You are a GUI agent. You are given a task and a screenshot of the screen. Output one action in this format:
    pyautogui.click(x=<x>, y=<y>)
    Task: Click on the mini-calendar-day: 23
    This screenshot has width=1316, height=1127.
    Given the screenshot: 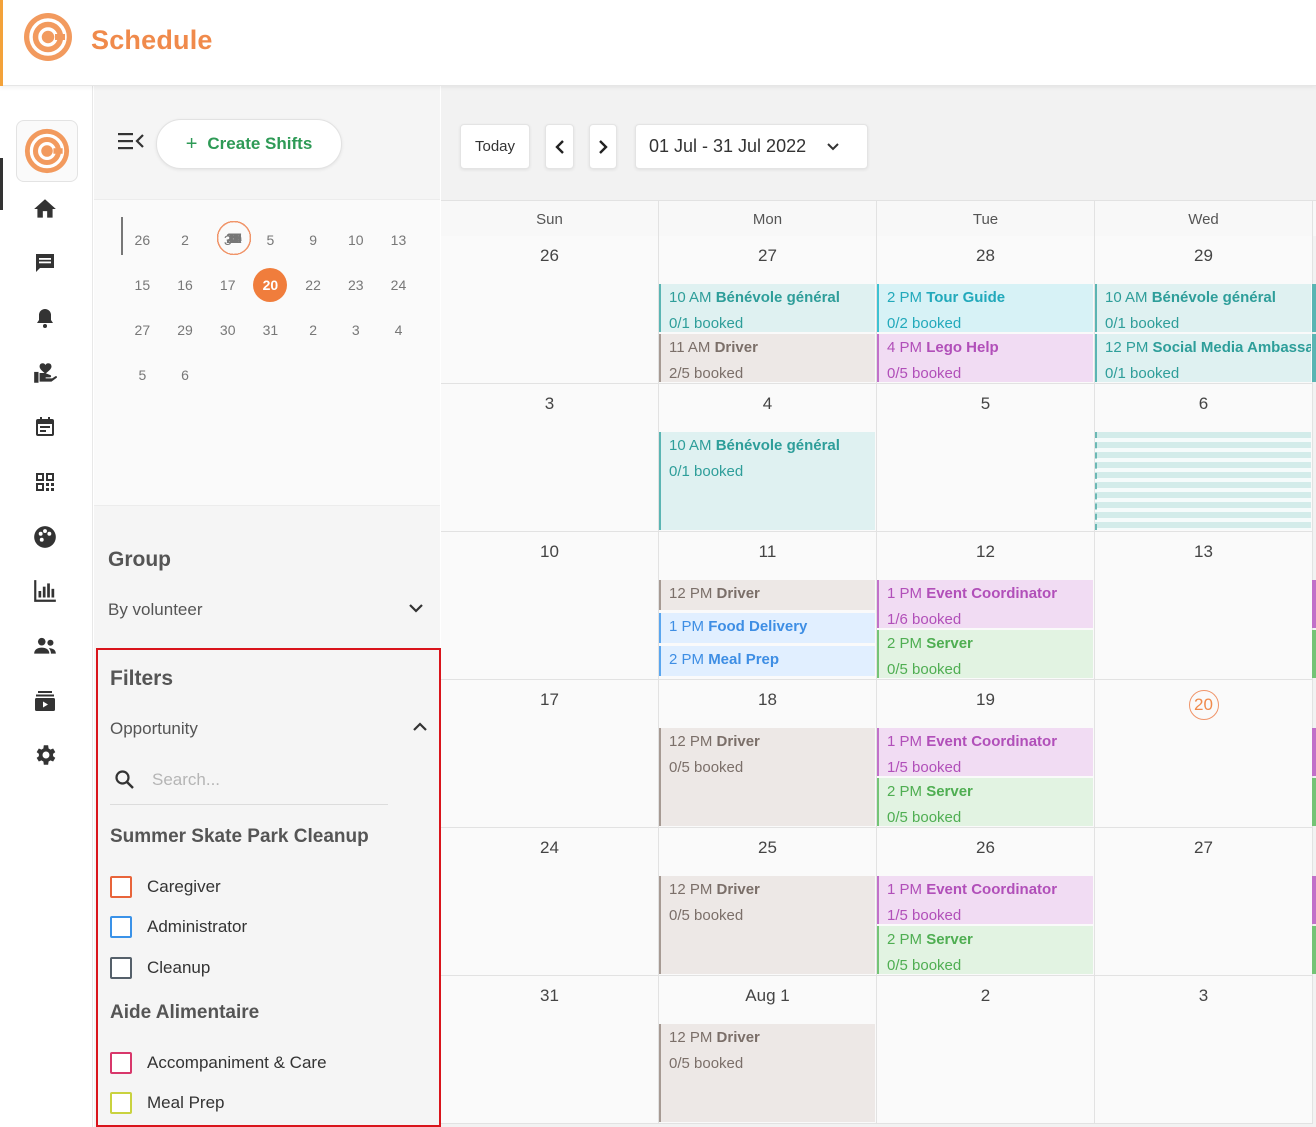 What is the action you would take?
    pyautogui.click(x=355, y=284)
    